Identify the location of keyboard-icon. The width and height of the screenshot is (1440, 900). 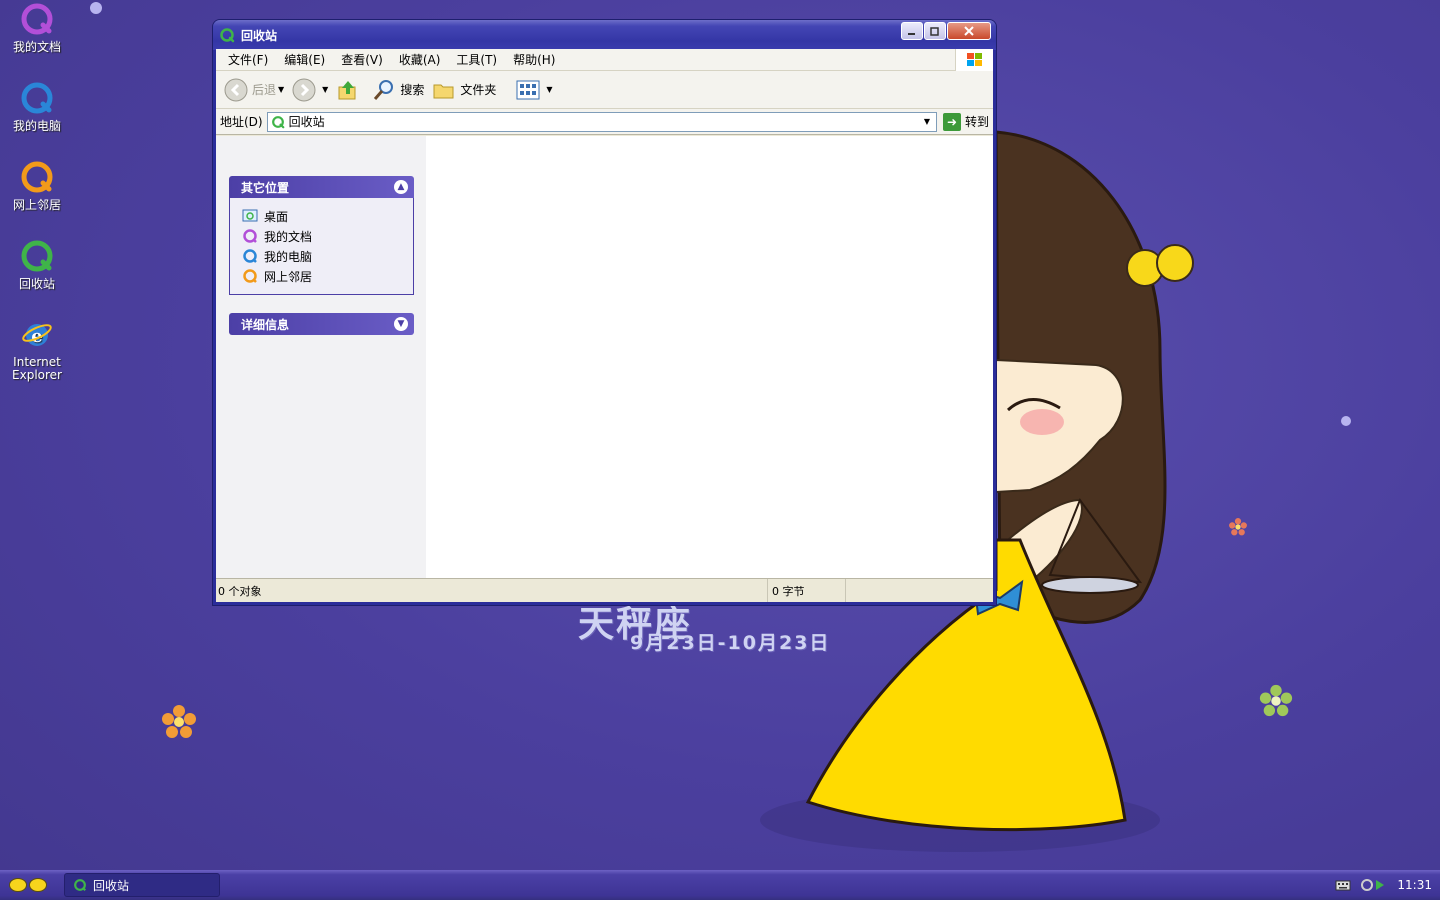
(1343, 885).